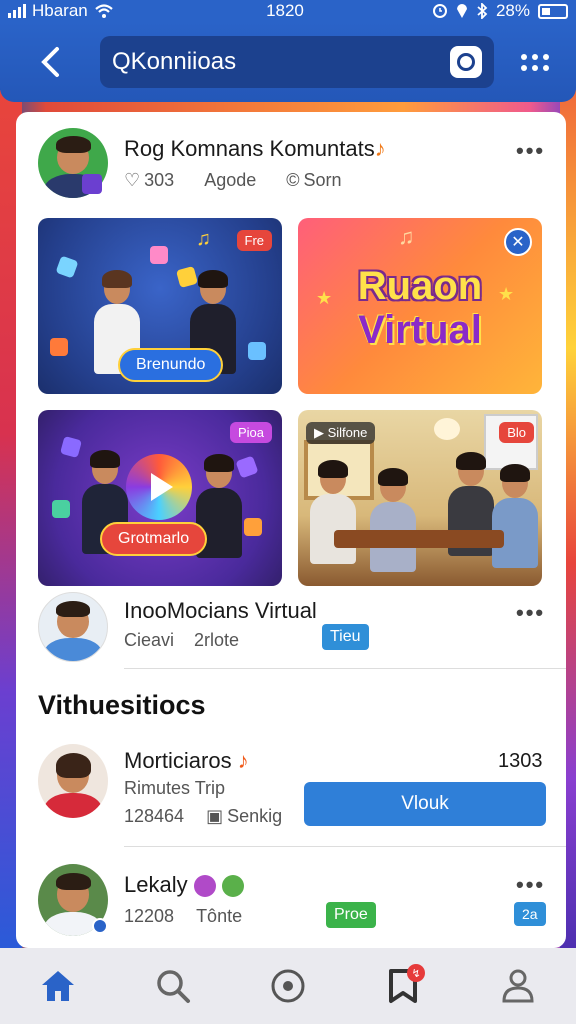 Image resolution: width=576 pixels, height=1024 pixels. I want to click on nav-profile, so click(518, 986).